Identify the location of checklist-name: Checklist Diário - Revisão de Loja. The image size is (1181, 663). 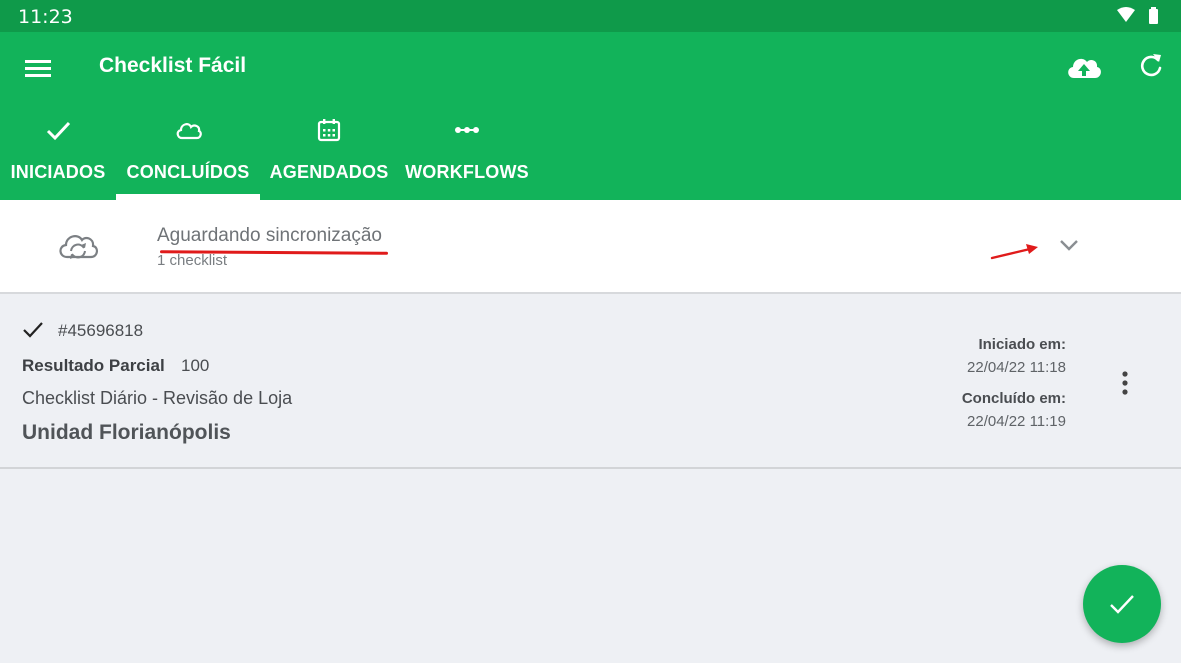
(157, 398).